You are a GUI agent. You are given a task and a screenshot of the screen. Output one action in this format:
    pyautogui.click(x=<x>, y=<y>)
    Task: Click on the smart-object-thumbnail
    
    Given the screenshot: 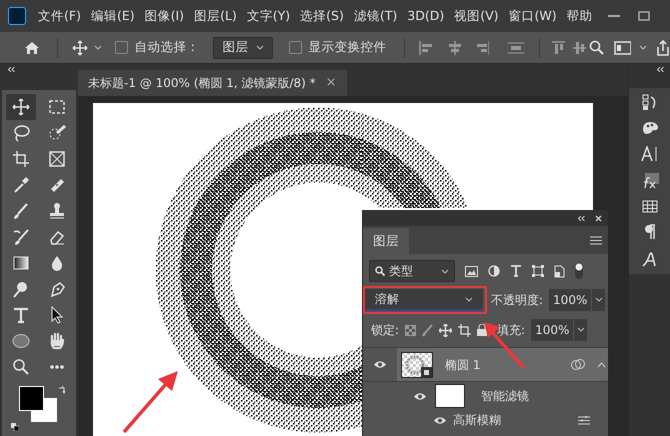 What is the action you would take?
    pyautogui.click(x=417, y=365)
    